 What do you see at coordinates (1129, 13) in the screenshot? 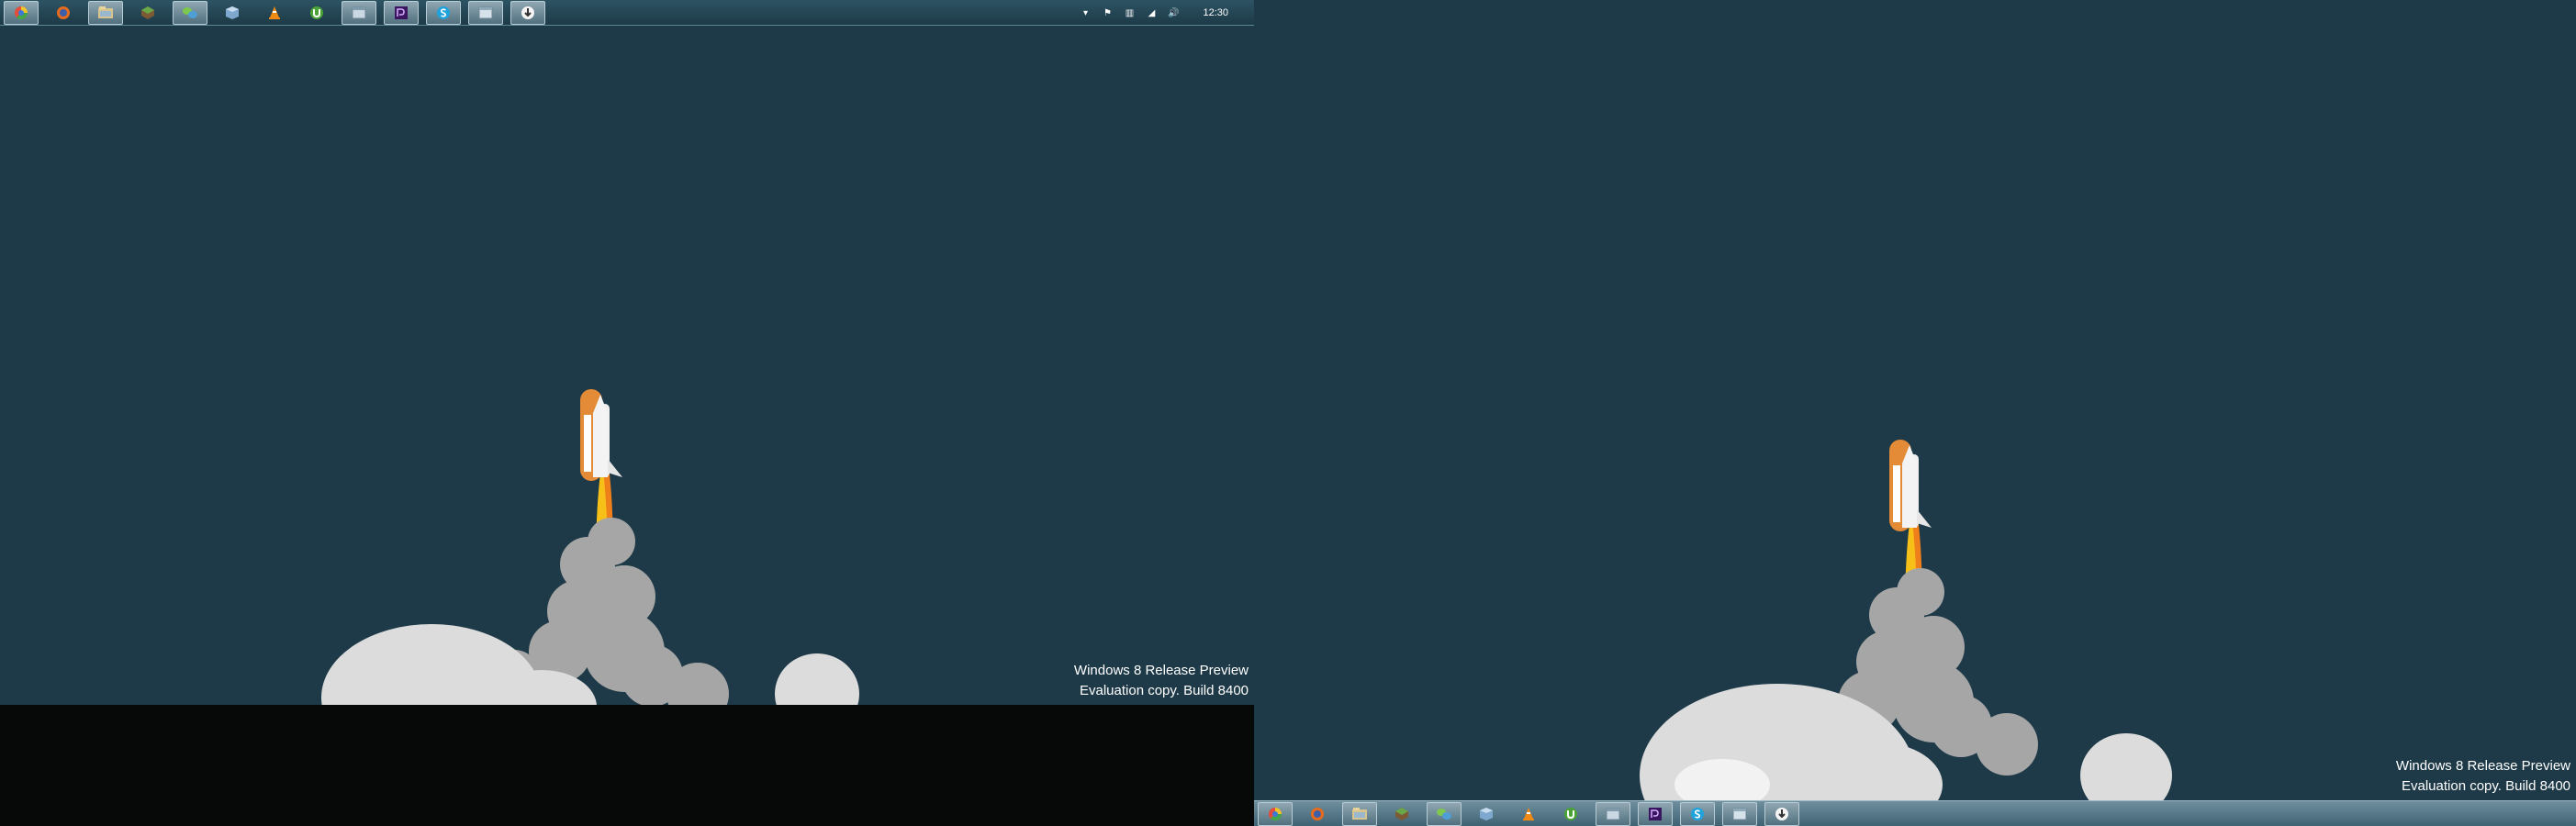
I see `network-adapter-icon: ▥` at bounding box center [1129, 13].